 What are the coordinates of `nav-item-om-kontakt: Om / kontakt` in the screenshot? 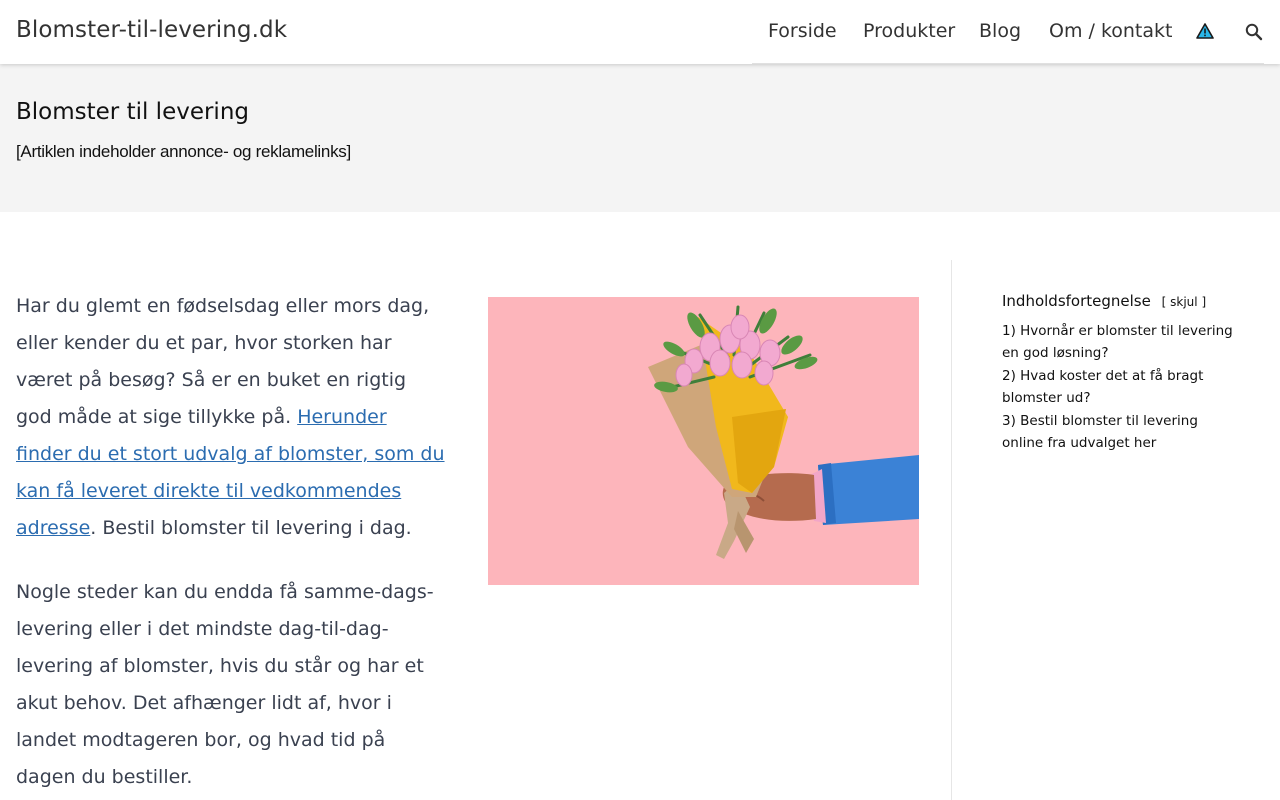 It's located at (1110, 31).